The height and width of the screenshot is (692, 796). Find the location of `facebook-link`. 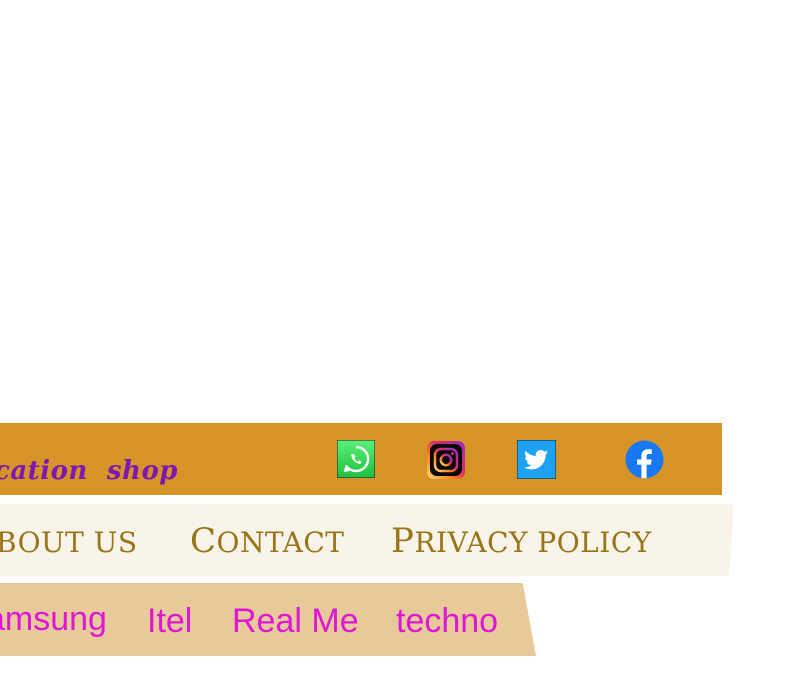

facebook-link is located at coordinates (644, 459).